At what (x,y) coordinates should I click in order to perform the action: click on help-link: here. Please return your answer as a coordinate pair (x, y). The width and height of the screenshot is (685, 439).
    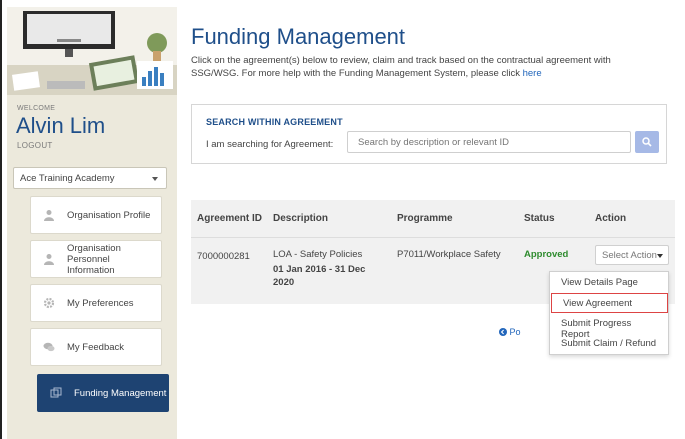
    Looking at the image, I should click on (532, 73).